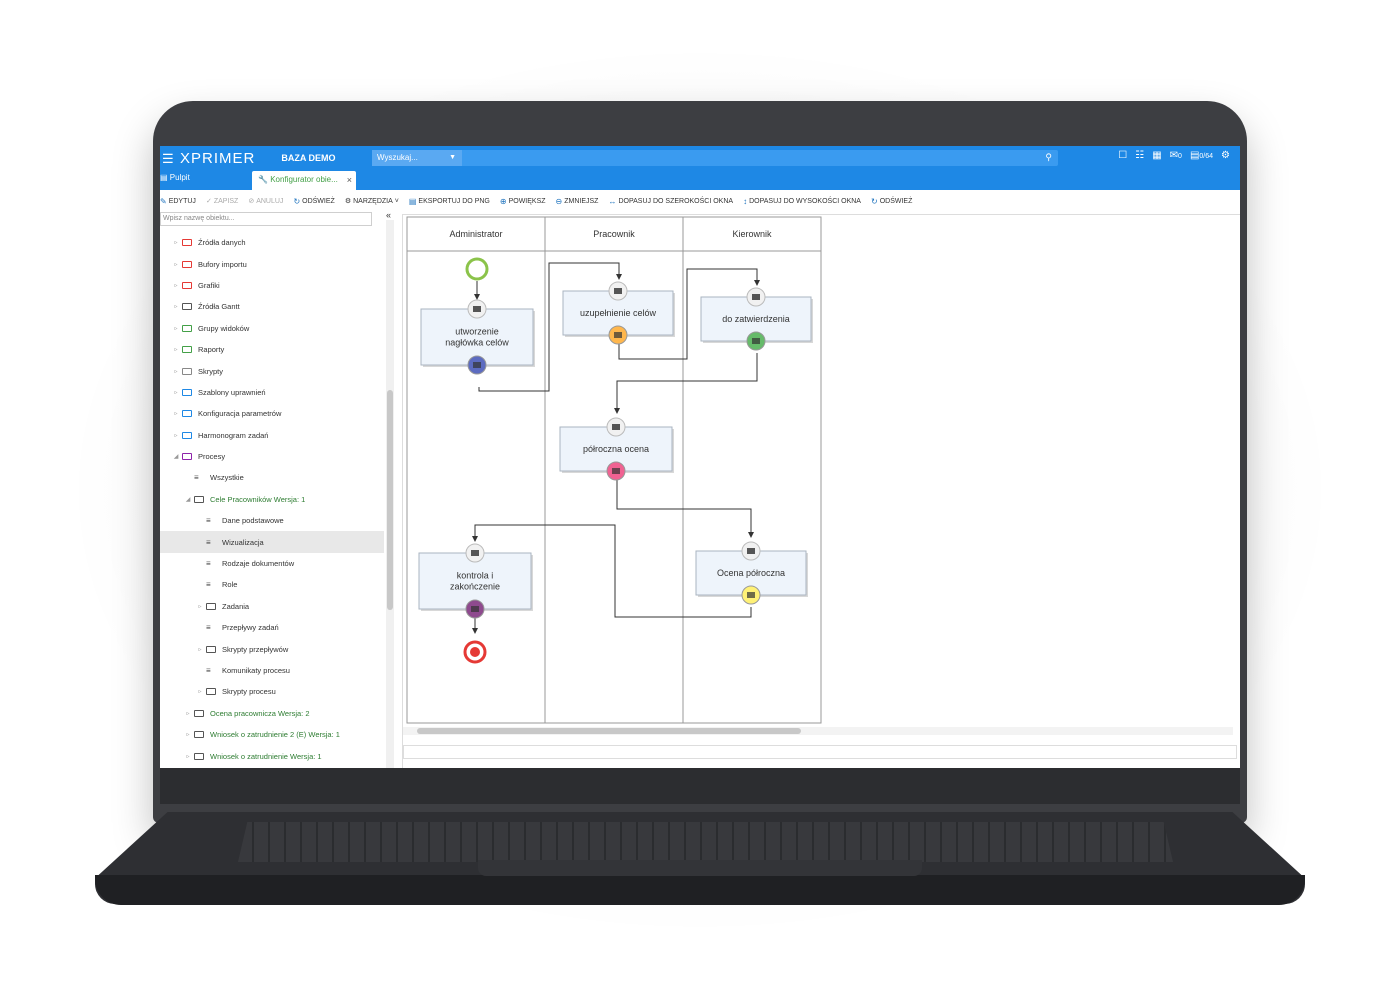 The image size is (1400, 1000). Describe the element at coordinates (272, 435) in the screenshot. I see `tree-item: ▹ Harmonogram zadań` at that location.